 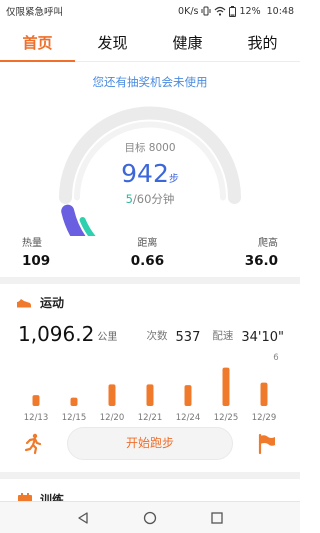 I want to click on stat-distance-value: 0.66, so click(x=147, y=261).